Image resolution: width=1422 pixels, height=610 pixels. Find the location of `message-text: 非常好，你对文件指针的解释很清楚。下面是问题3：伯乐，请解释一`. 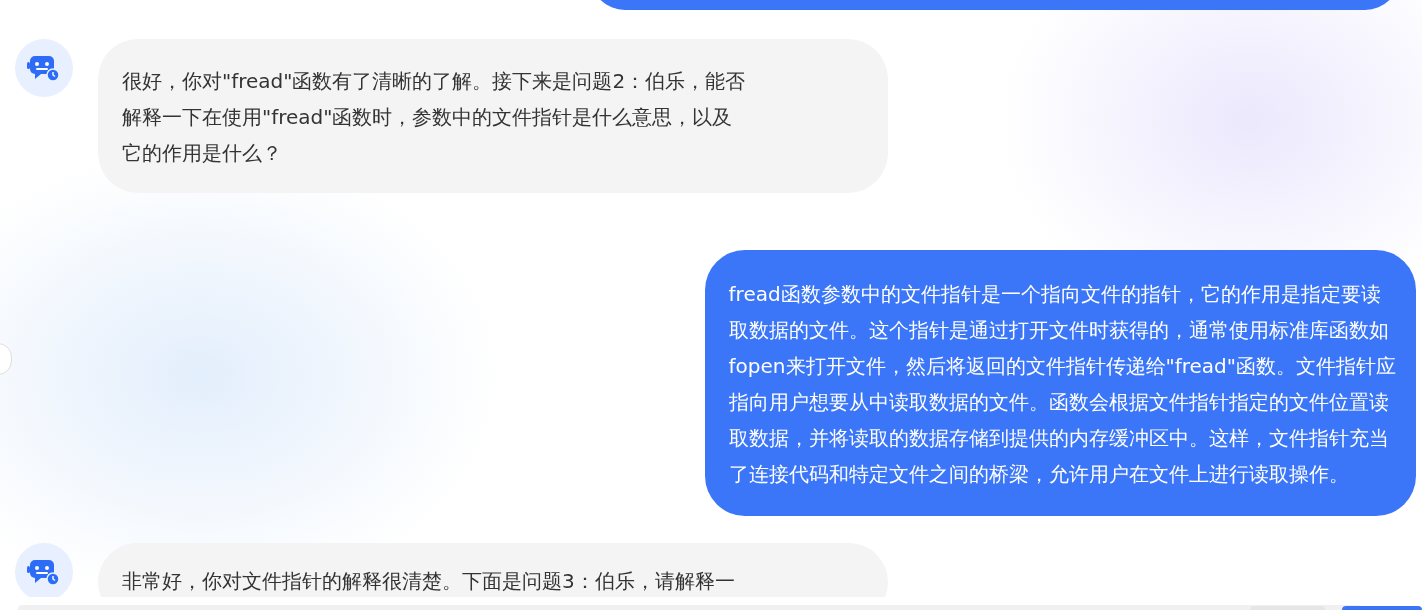

message-text: 非常好，你对文件指针的解释很清楚。下面是问题3：伯乐，请解释一 is located at coordinates (429, 581).